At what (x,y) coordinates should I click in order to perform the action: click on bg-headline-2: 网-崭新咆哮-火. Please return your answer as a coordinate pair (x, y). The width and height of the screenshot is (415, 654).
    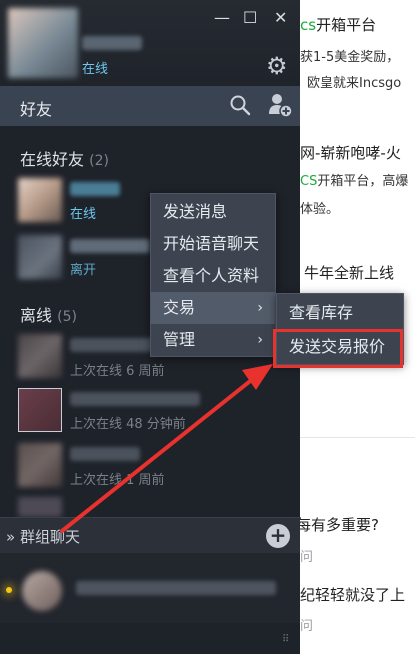
    Looking at the image, I should click on (350, 152).